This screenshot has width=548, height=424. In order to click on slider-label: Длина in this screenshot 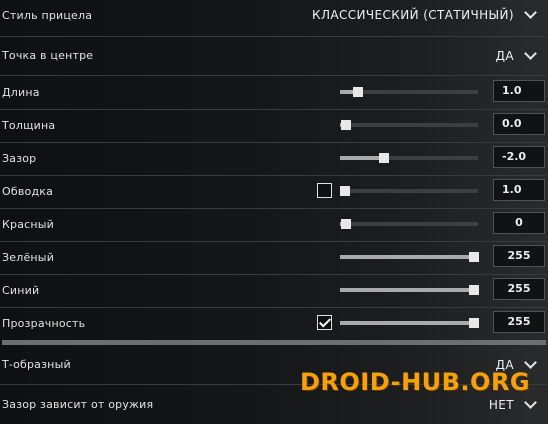, I will do `click(21, 92)`.